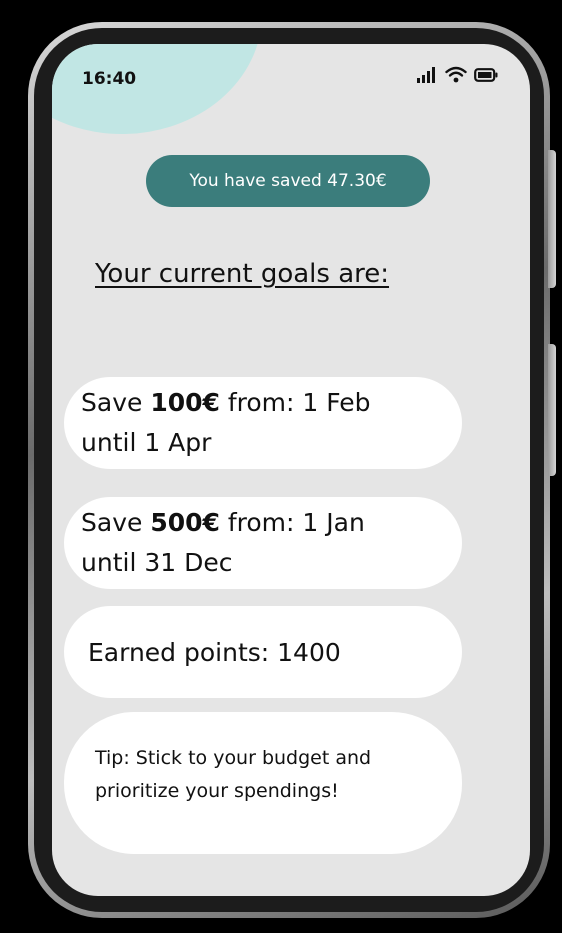  I want to click on status-icons, so click(457, 74).